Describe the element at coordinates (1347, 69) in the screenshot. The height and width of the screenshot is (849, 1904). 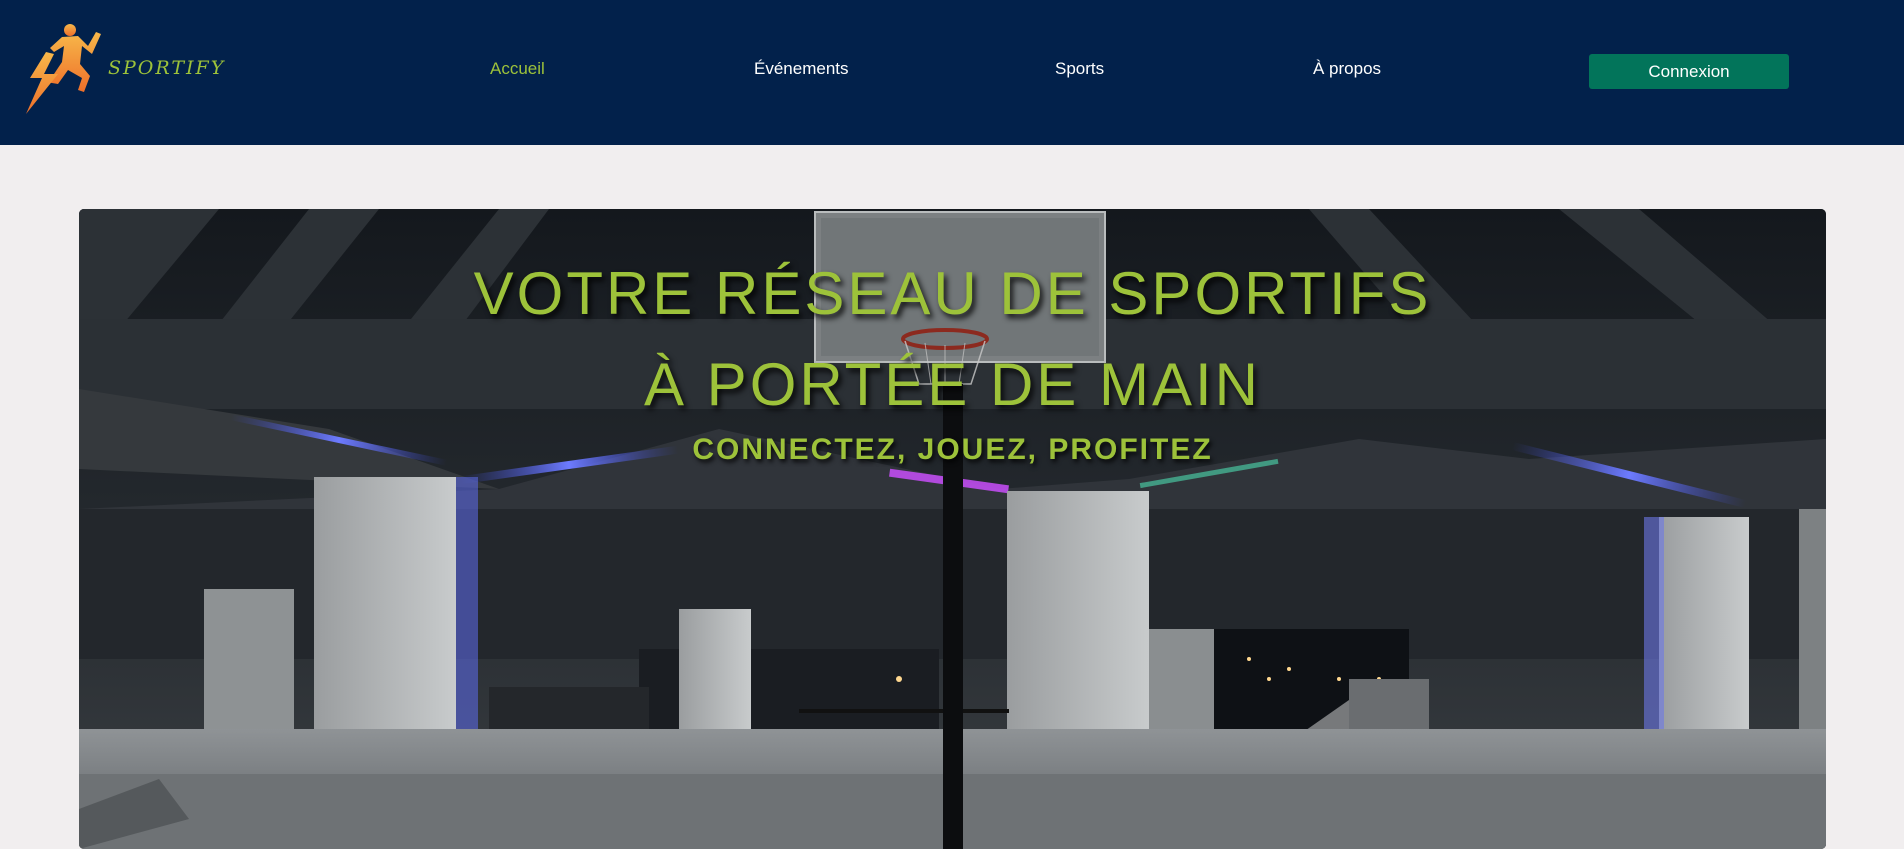
I see `nav-about: À propos` at that location.